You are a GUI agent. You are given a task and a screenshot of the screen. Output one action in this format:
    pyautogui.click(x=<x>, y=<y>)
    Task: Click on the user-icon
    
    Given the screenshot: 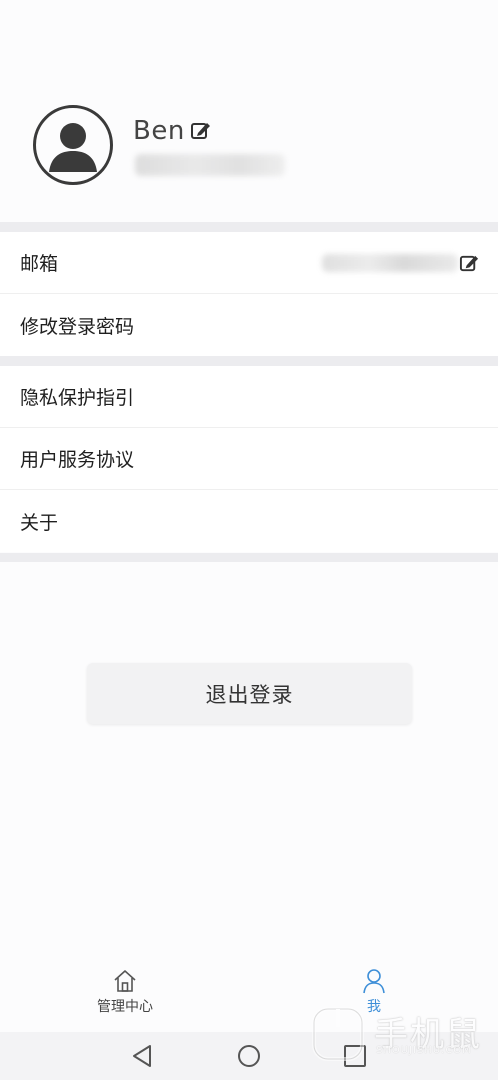 What is the action you would take?
    pyautogui.click(x=73, y=147)
    